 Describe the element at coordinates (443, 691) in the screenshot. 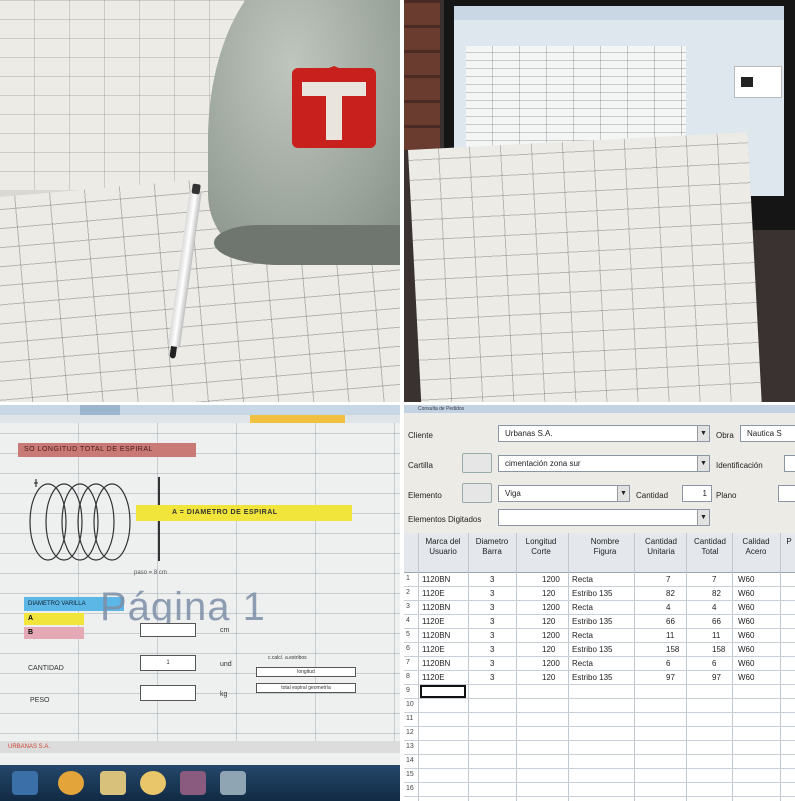

I see `active-cell` at that location.